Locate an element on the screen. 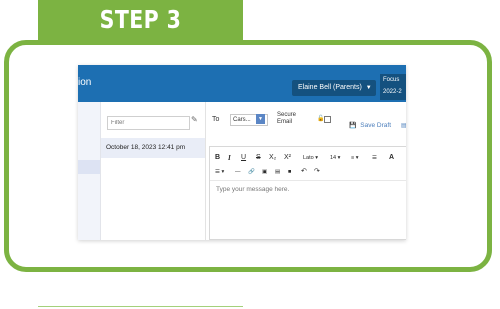 This screenshot has height=309, width=500. left-sidebar is located at coordinates (89, 171).